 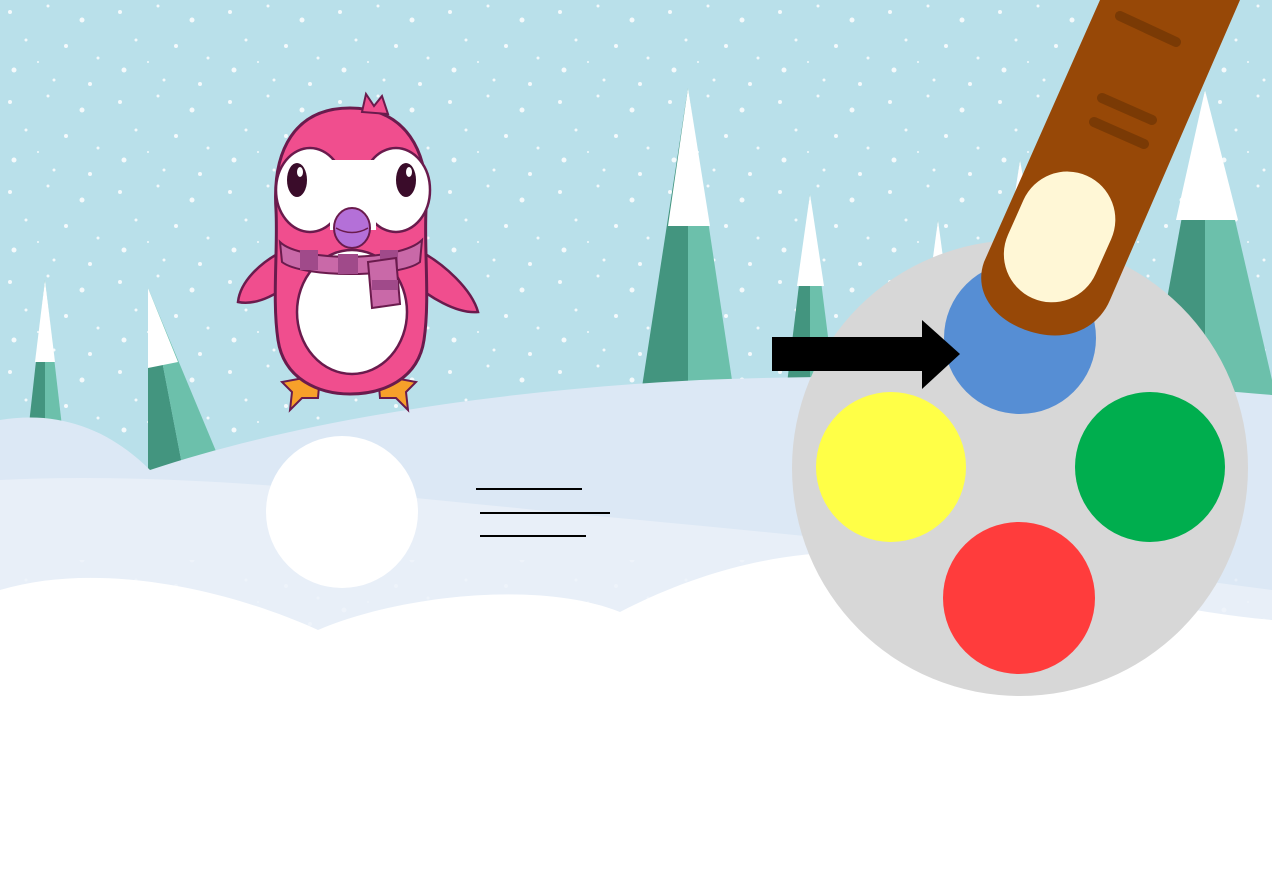 I want to click on penguin-left-pupil, so click(x=297, y=180).